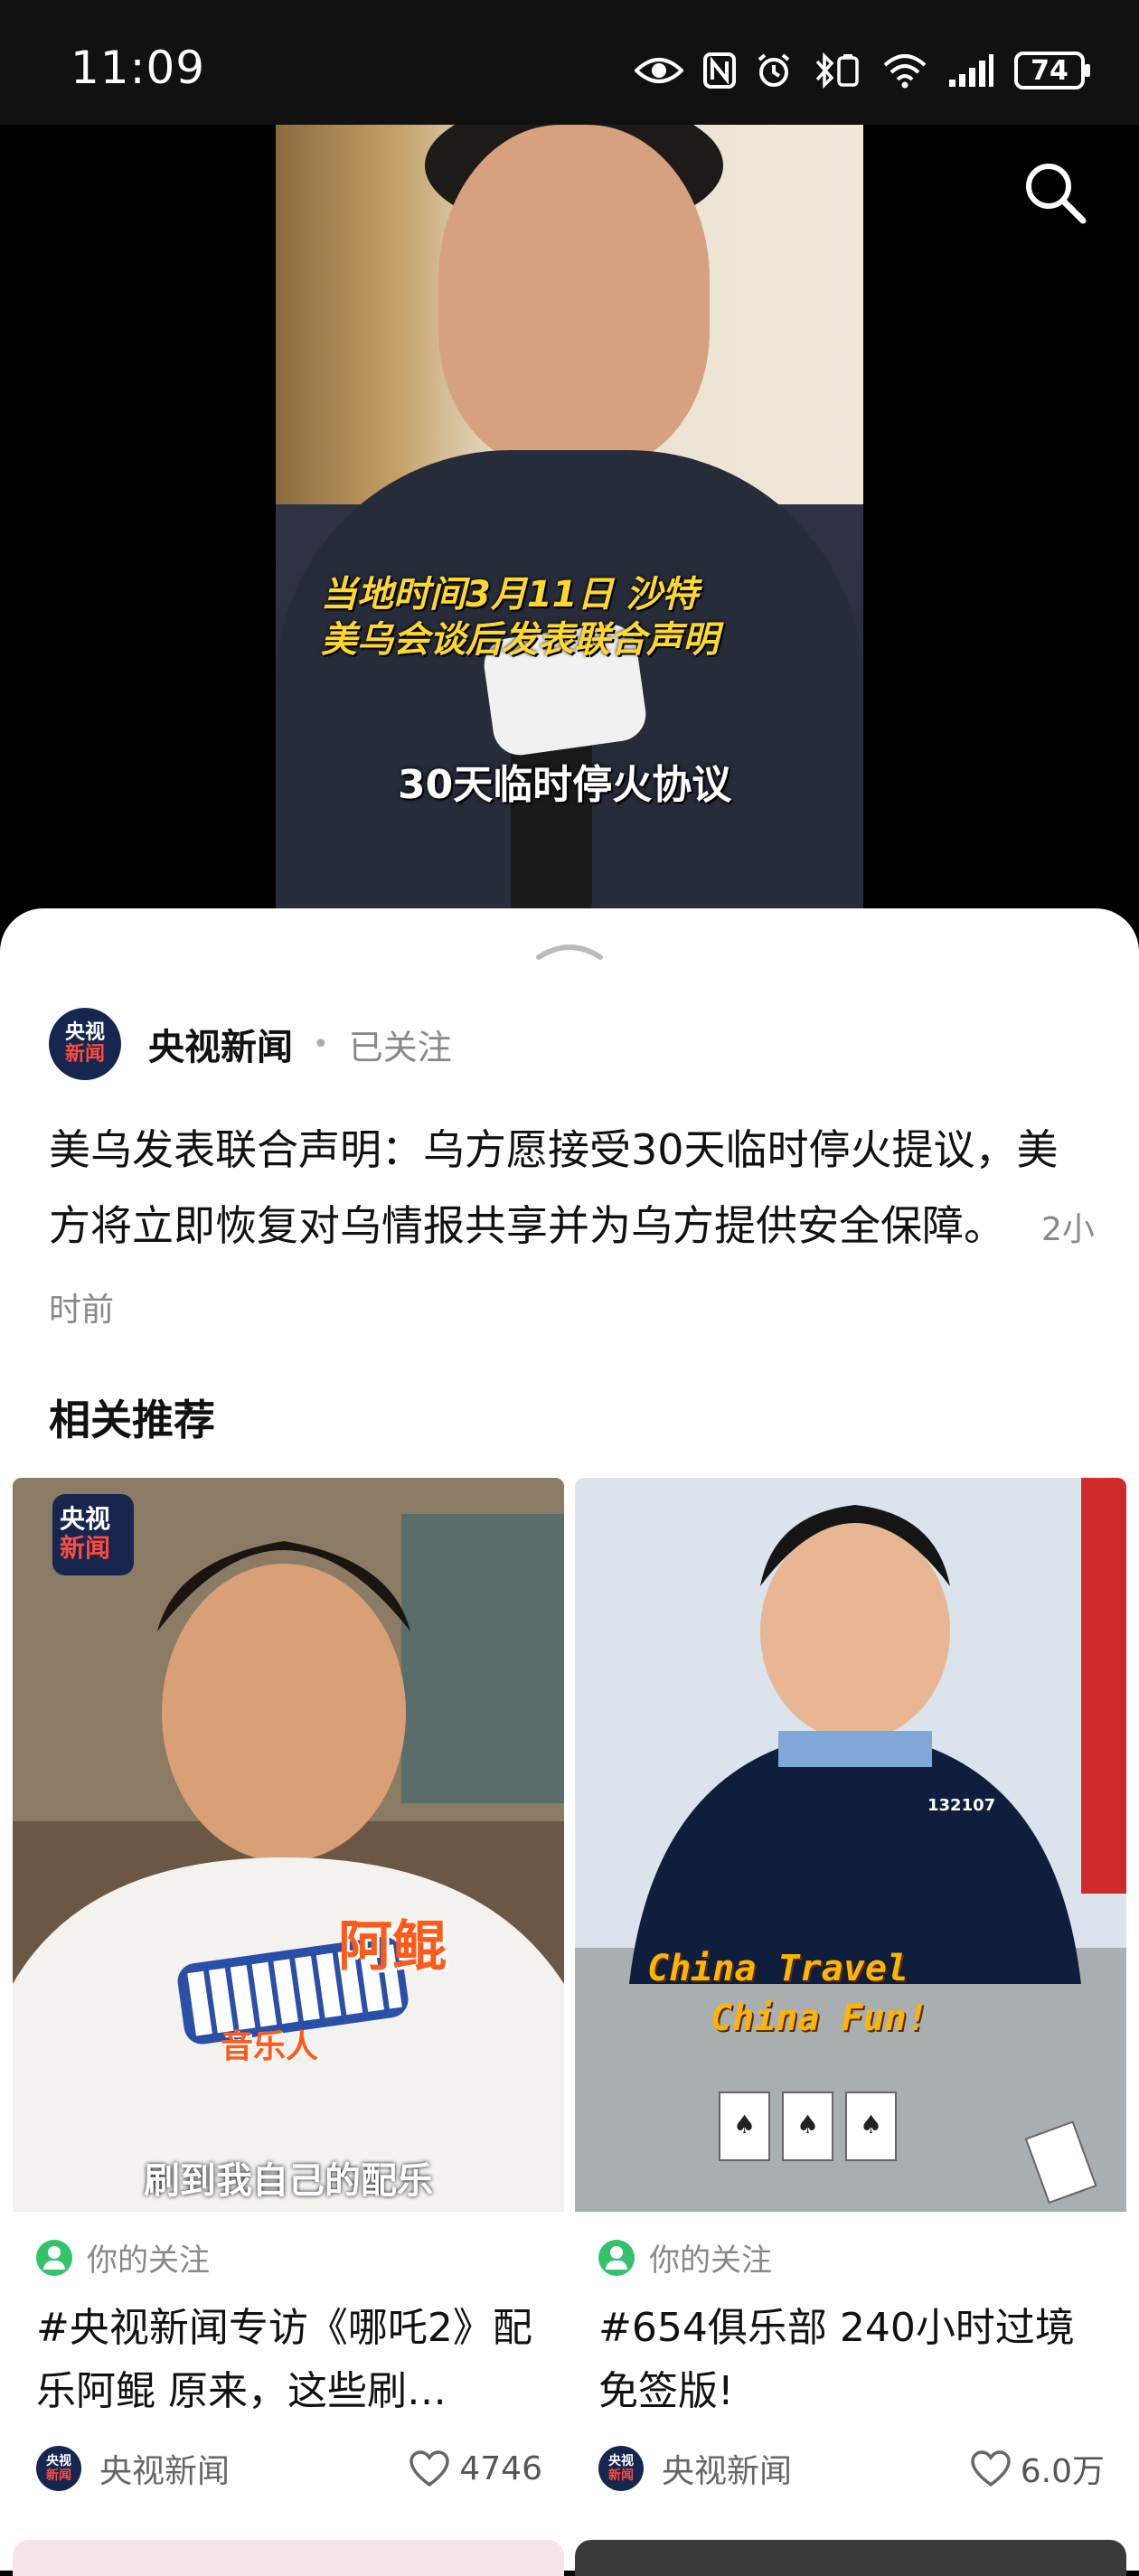 The image size is (1139, 2576). What do you see at coordinates (132, 1420) in the screenshot?
I see `section-title: 相关推荐` at bounding box center [132, 1420].